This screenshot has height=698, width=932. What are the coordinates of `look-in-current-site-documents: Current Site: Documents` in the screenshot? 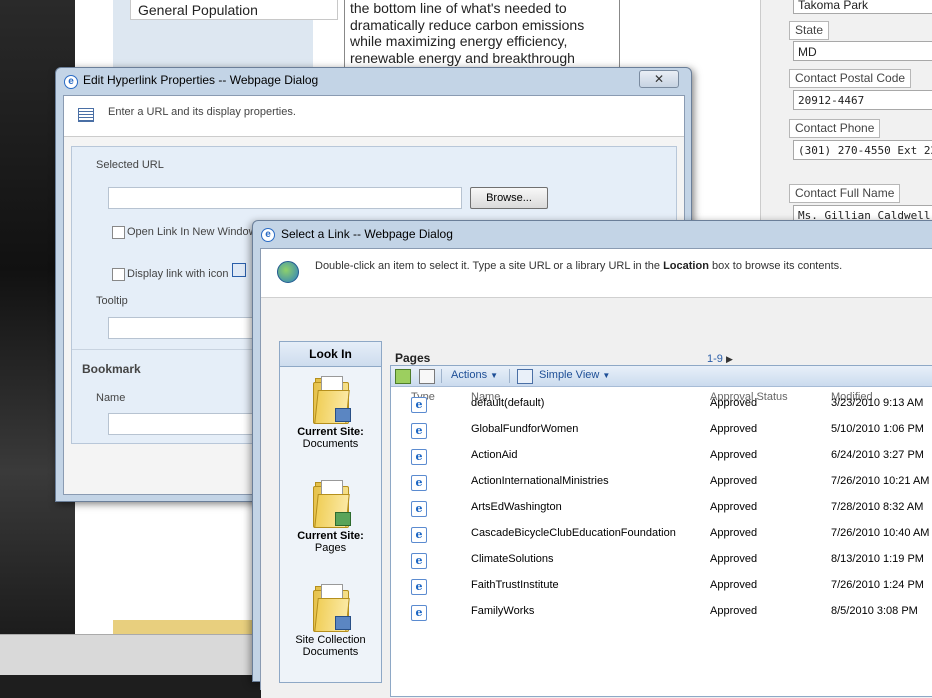 It's located at (330, 413).